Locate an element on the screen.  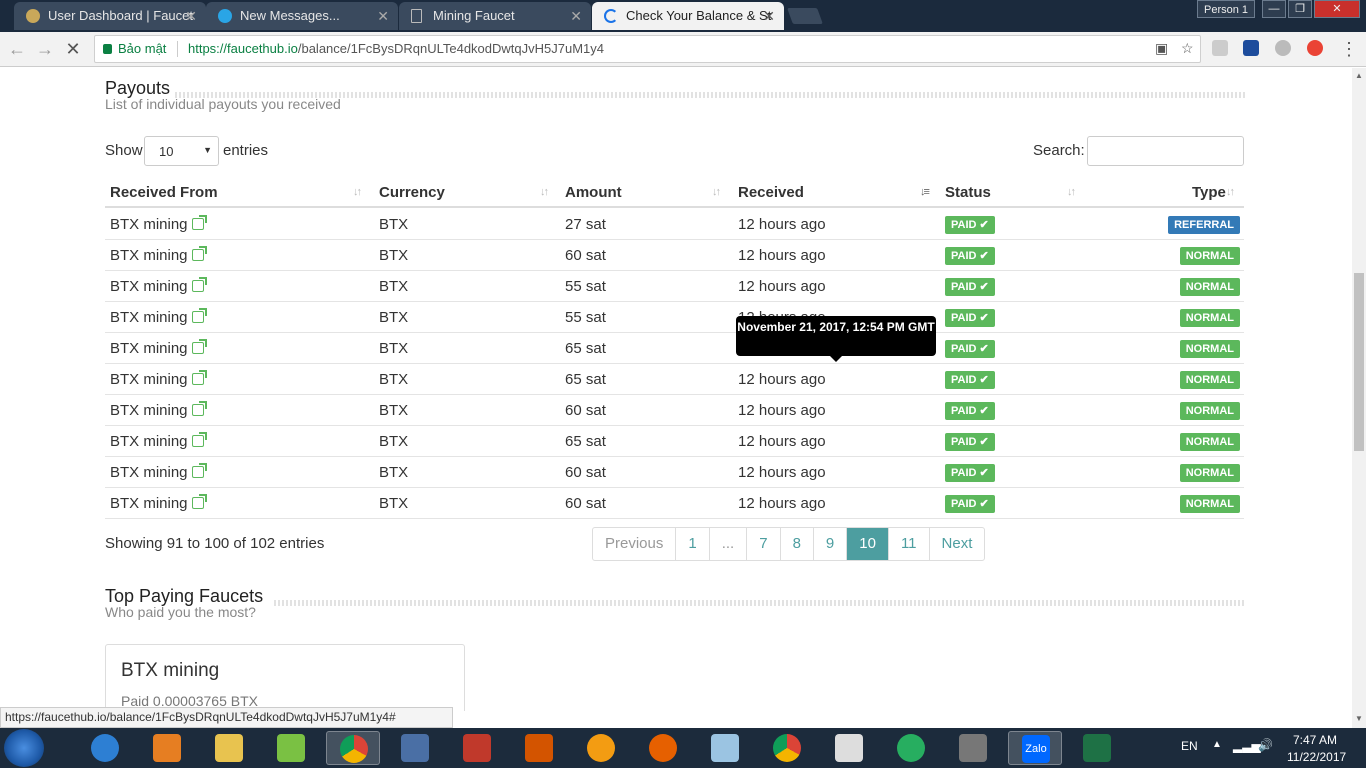
taskbar-spreadsheet is located at coordinates (1097, 748).